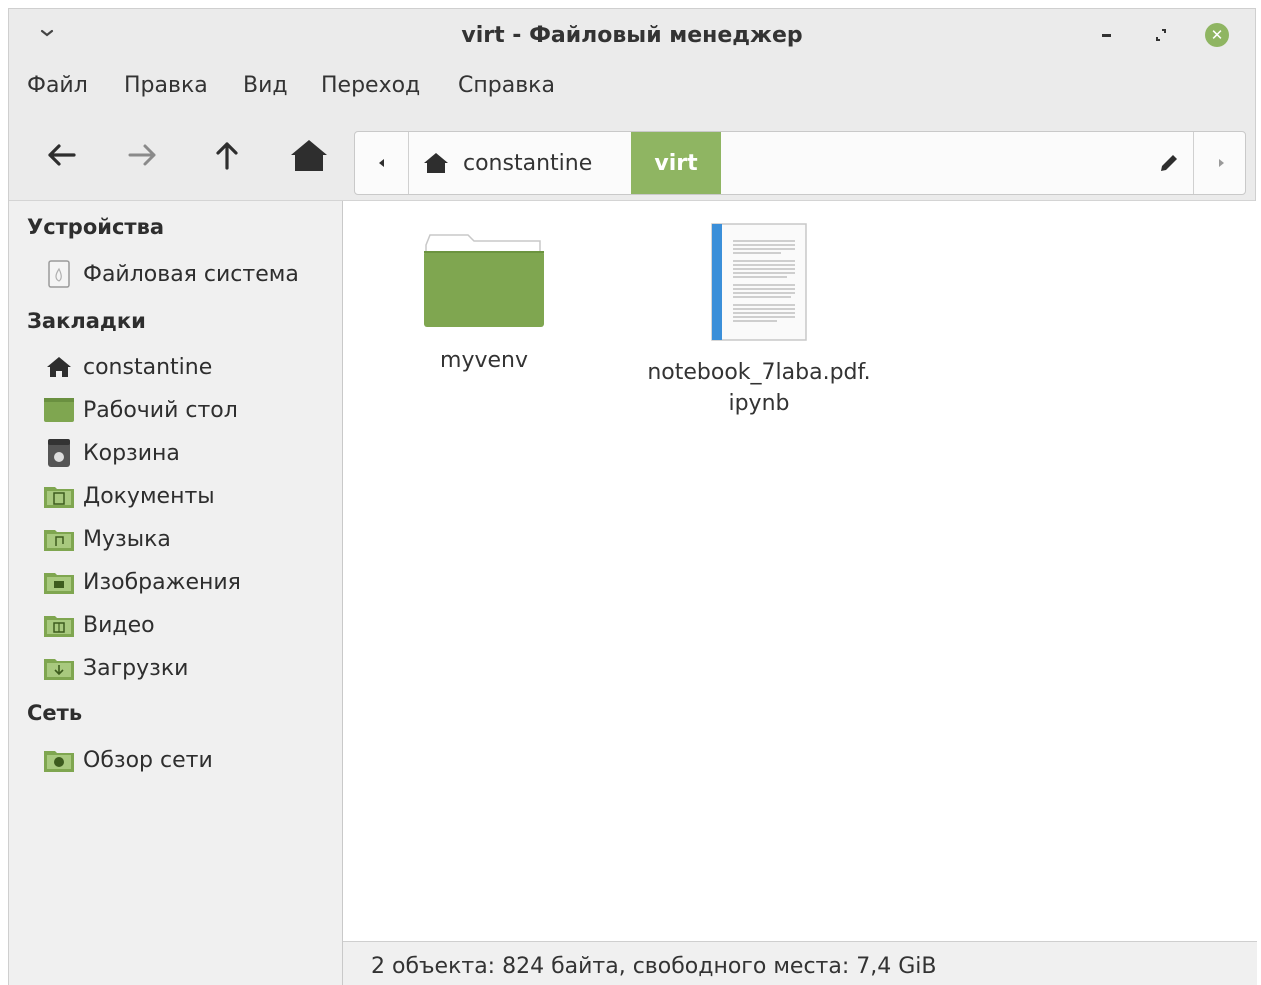  I want to click on maximize-button, so click(1161, 35).